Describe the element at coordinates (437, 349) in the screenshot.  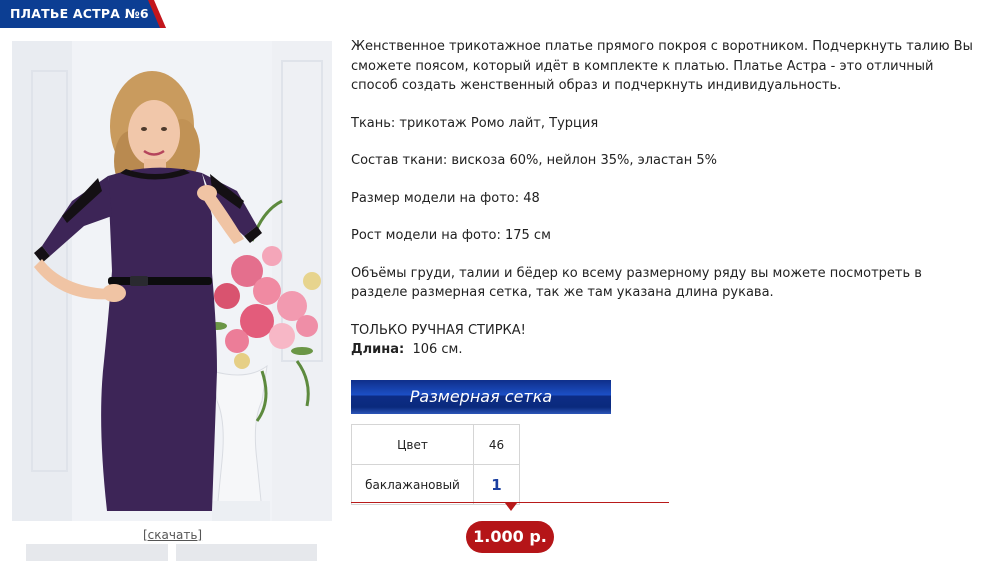
I see `length-value: 106 см.` at that location.